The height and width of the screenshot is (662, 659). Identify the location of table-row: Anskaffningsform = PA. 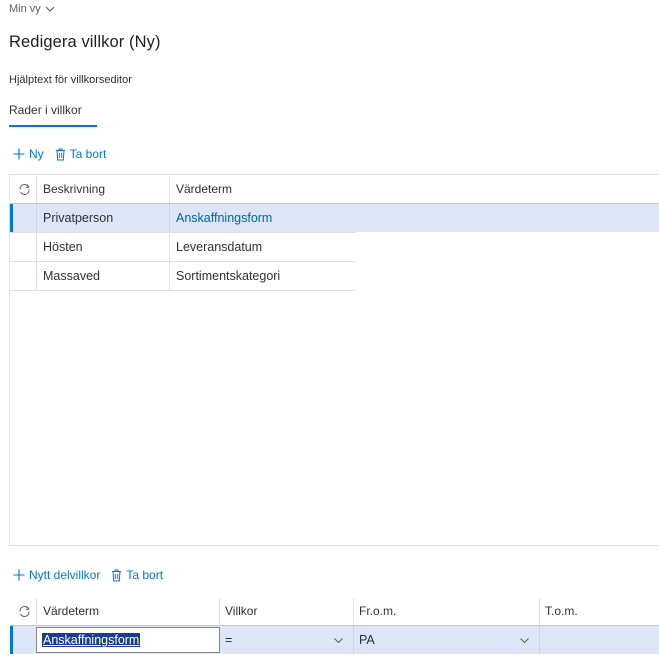
(334, 640).